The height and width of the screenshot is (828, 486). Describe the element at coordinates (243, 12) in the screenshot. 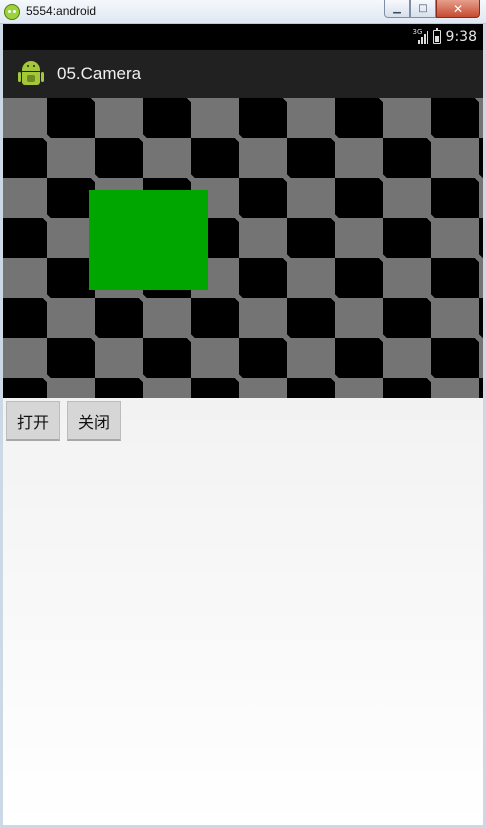

I see `window-titlebar: 5554:android ▁ □ ✕` at that location.